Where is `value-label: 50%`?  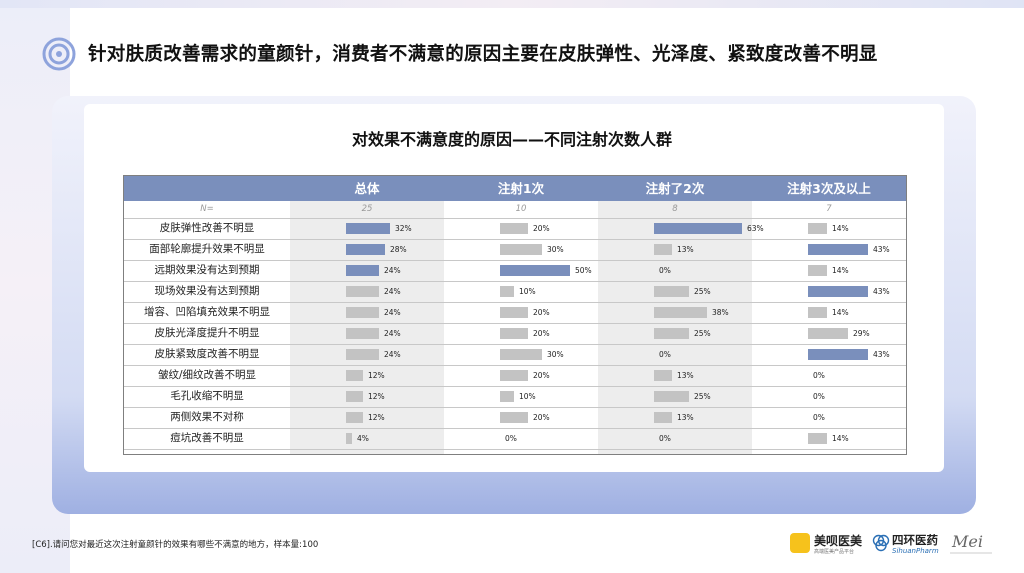 value-label: 50% is located at coordinates (583, 270).